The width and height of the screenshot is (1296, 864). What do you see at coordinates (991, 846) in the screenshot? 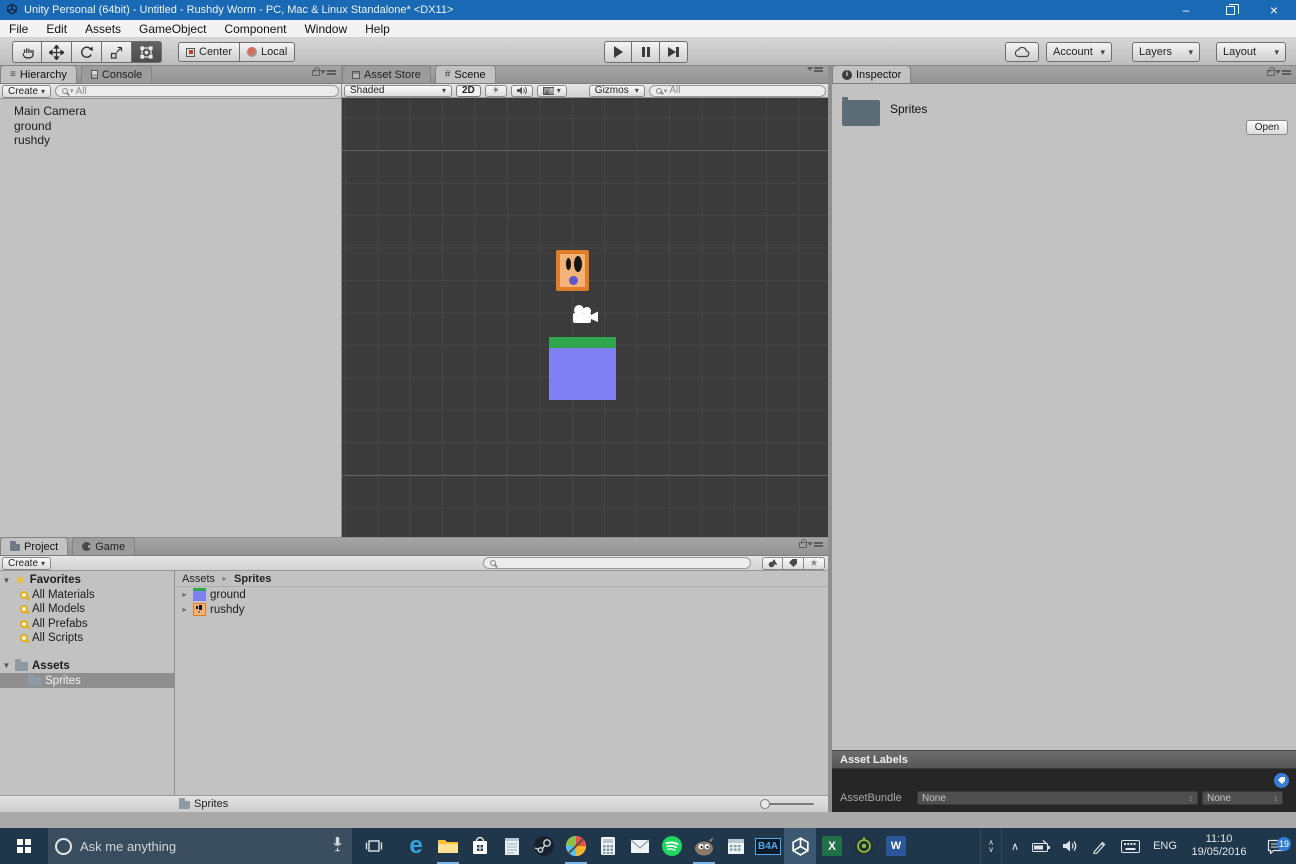
I see `taskbar-scroll-buttons: ∧ ∨` at bounding box center [991, 846].